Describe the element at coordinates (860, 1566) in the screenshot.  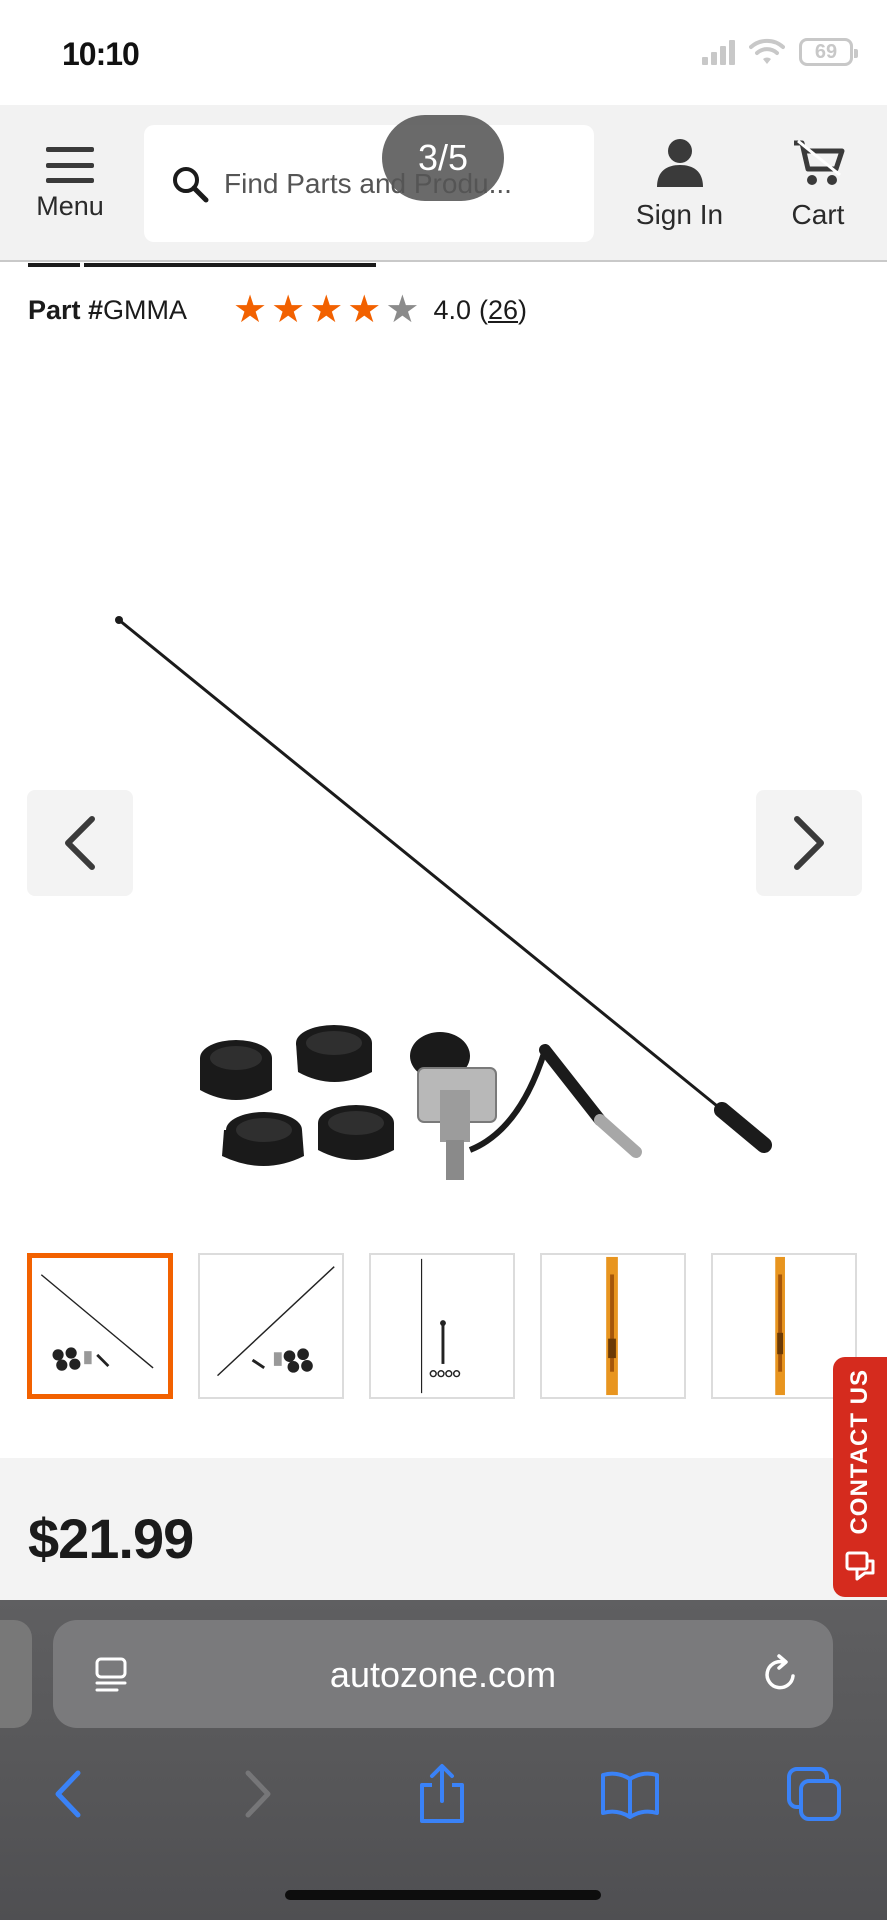
I see `chat-icon` at that location.